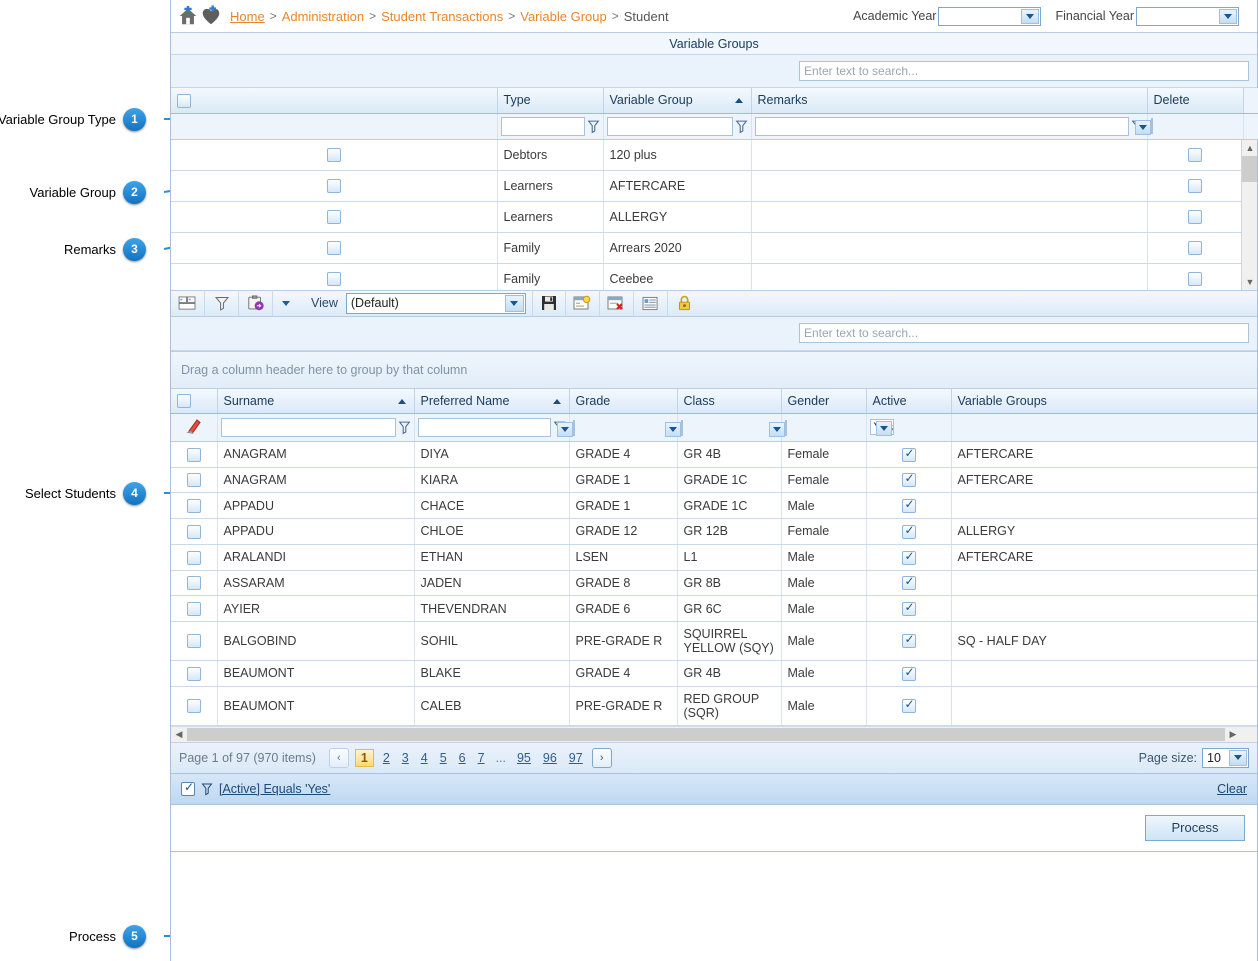  What do you see at coordinates (909, 401) in the screenshot?
I see `column-header-active: Active` at bounding box center [909, 401].